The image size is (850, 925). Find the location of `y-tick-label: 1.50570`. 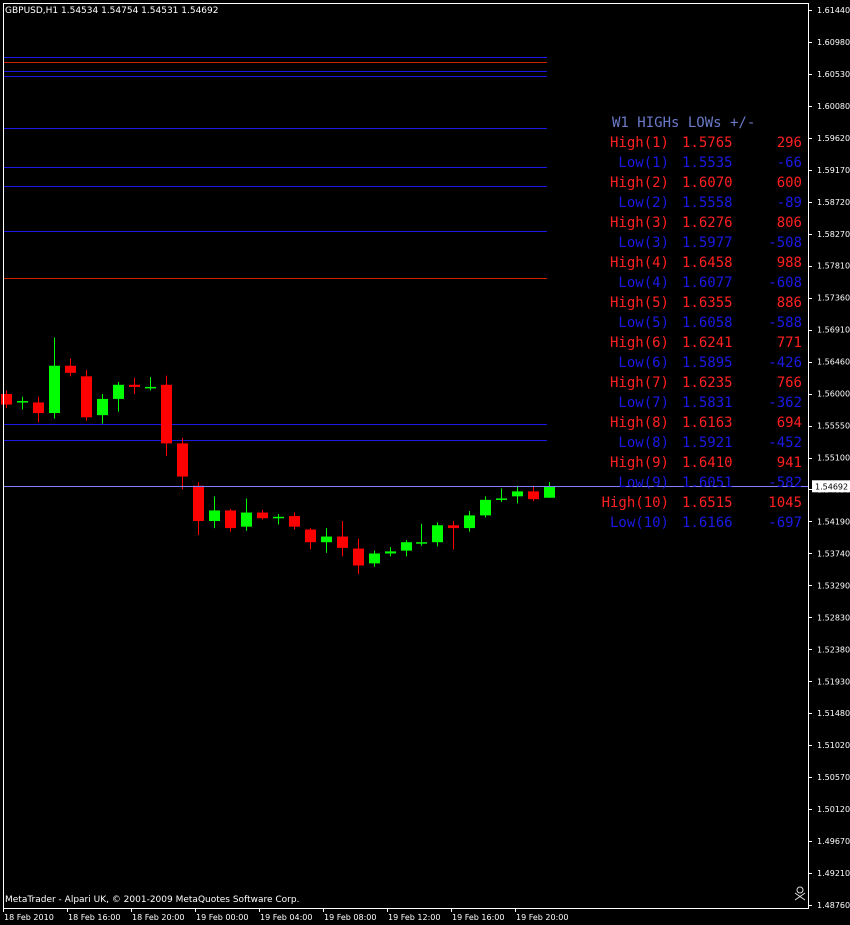

y-tick-label: 1.50570 is located at coordinates (833, 777).